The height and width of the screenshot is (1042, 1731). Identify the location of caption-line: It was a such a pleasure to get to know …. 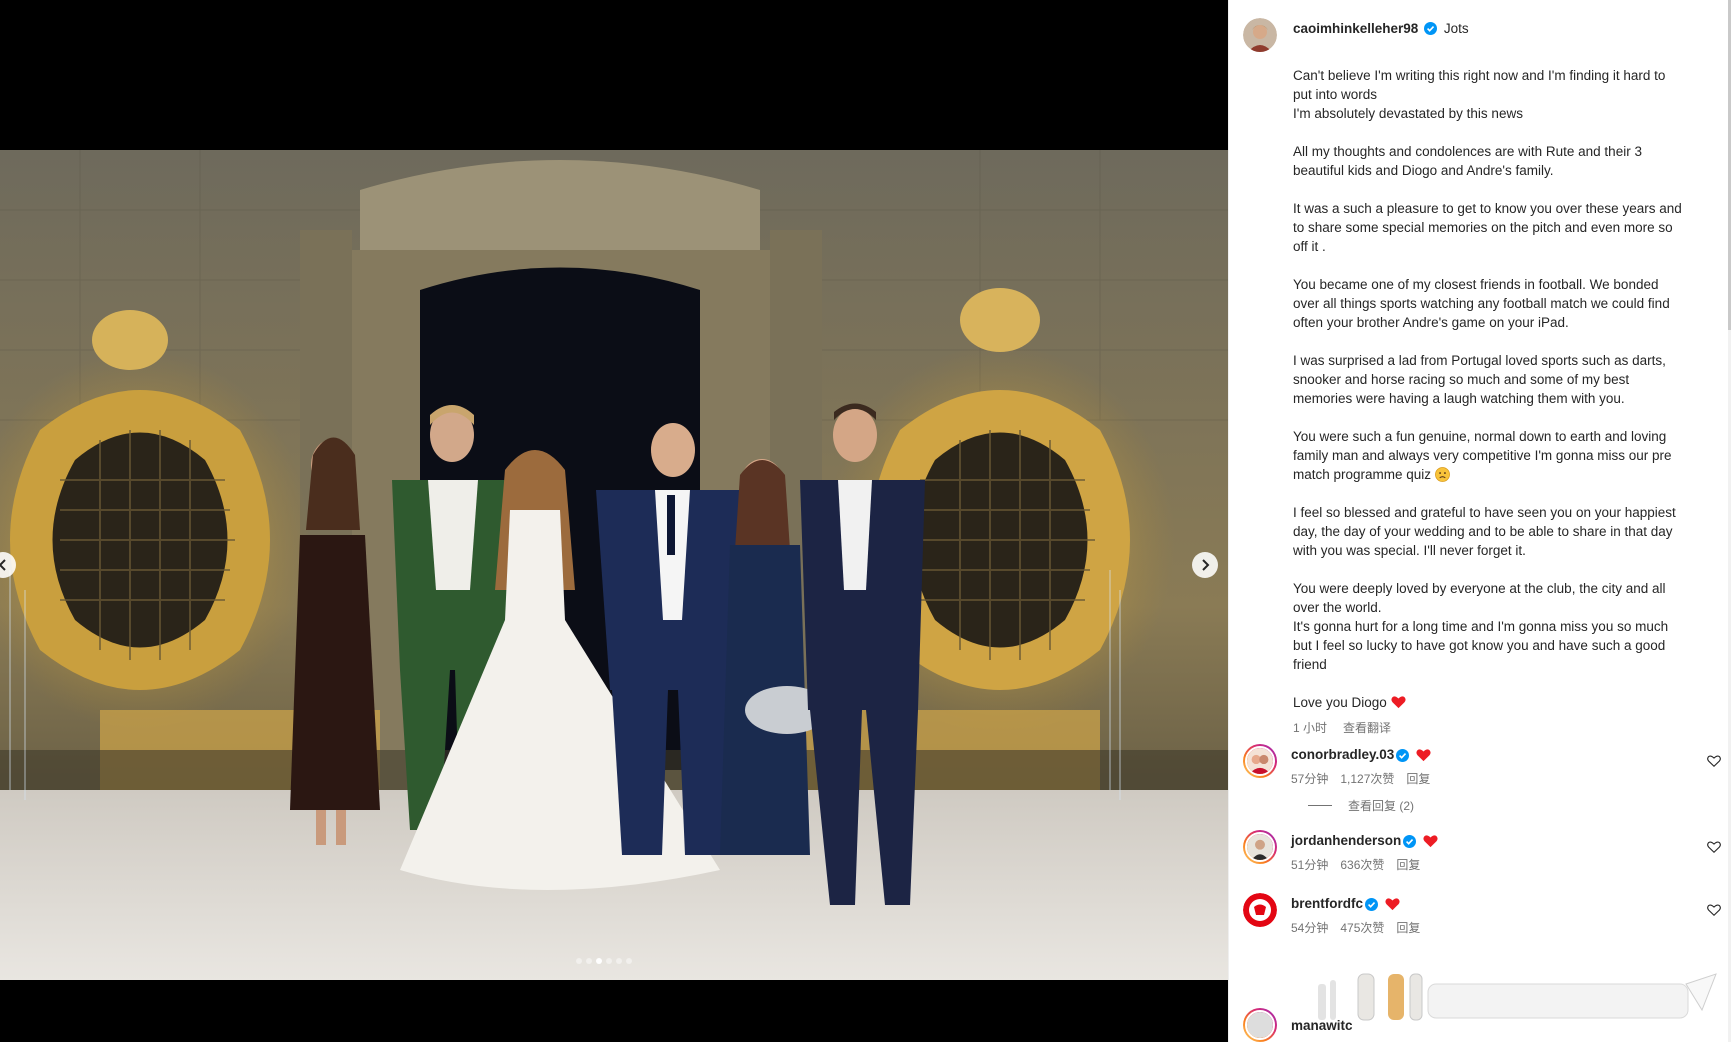
(1487, 208).